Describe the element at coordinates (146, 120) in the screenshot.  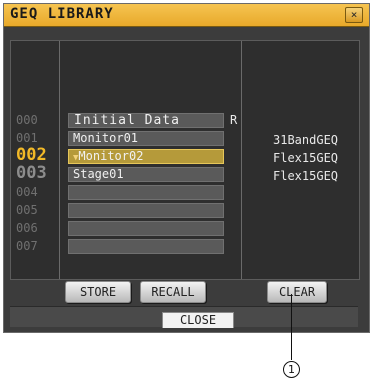
I see `library-slot-name: Initial Data` at that location.